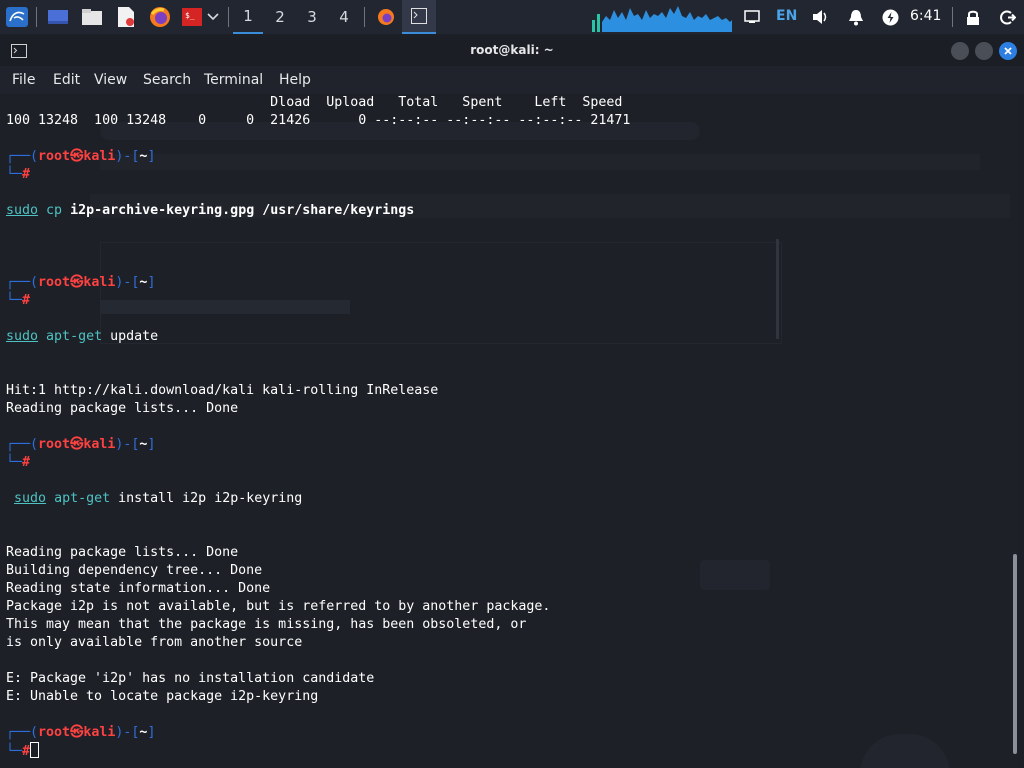 This screenshot has height=768, width=1024. What do you see at coordinates (512, 52) in the screenshot?
I see `window-titlebar: root@kali: ~` at bounding box center [512, 52].